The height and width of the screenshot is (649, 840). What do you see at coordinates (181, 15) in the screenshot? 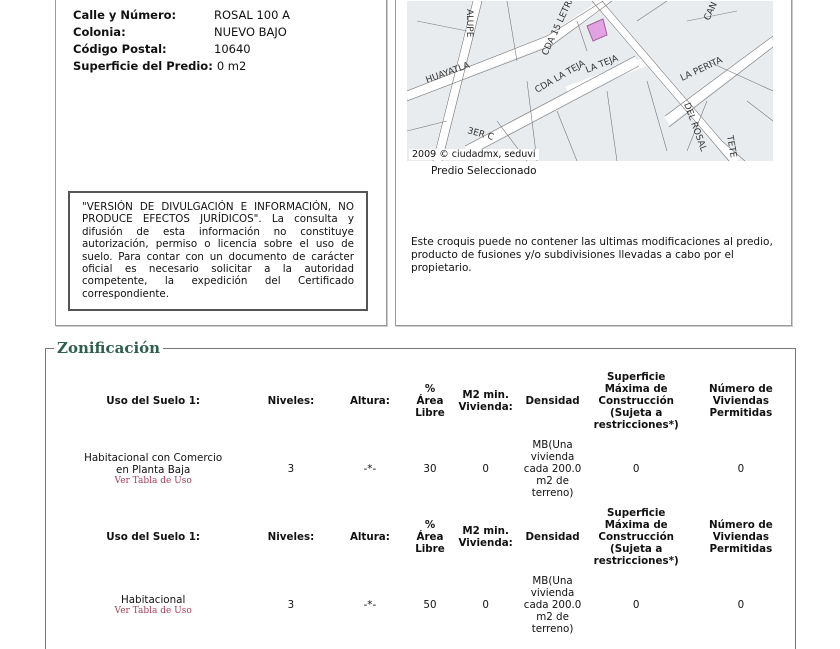
I see `field-calle: Calle y Número: ROSAL 100 A` at bounding box center [181, 15].